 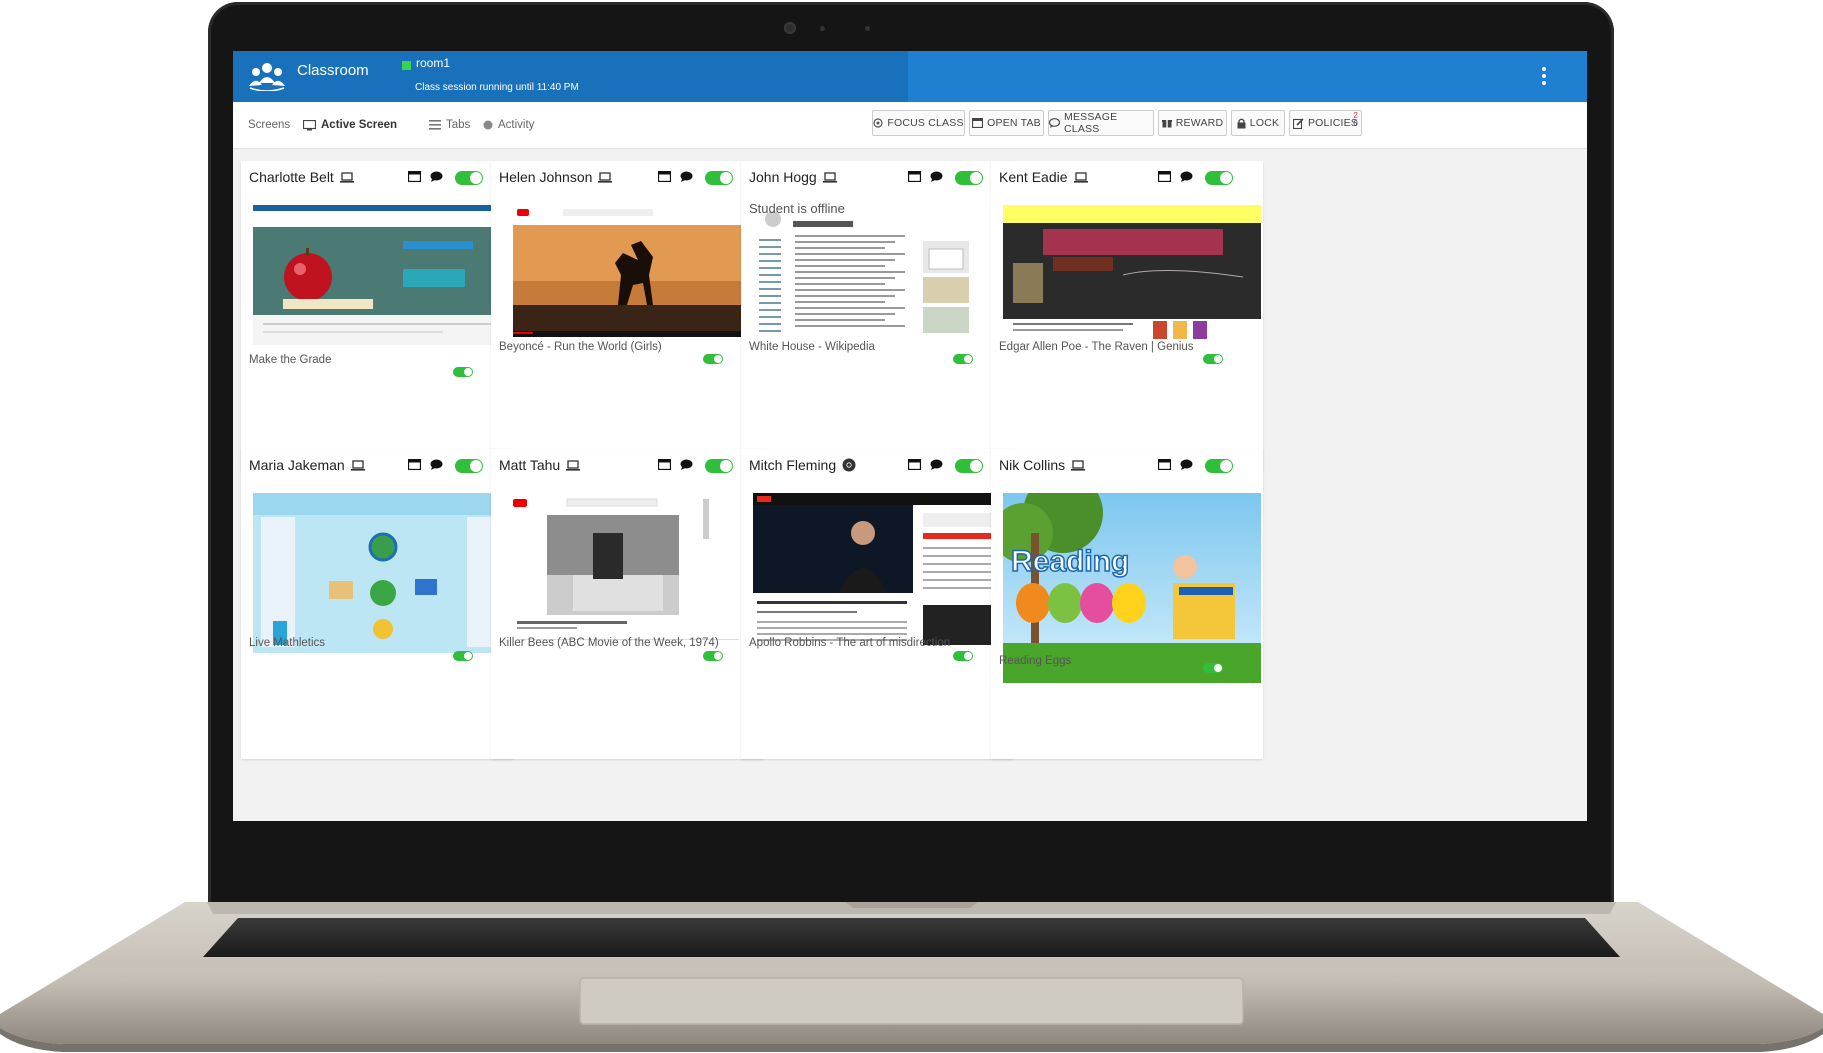 What do you see at coordinates (516, 125) in the screenshot?
I see `tab-activity-label: Activity` at bounding box center [516, 125].